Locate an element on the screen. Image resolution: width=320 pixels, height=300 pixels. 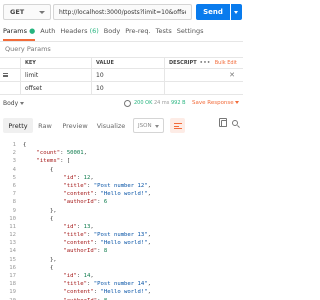
code-line: 15 }, is located at coordinates (121, 260).